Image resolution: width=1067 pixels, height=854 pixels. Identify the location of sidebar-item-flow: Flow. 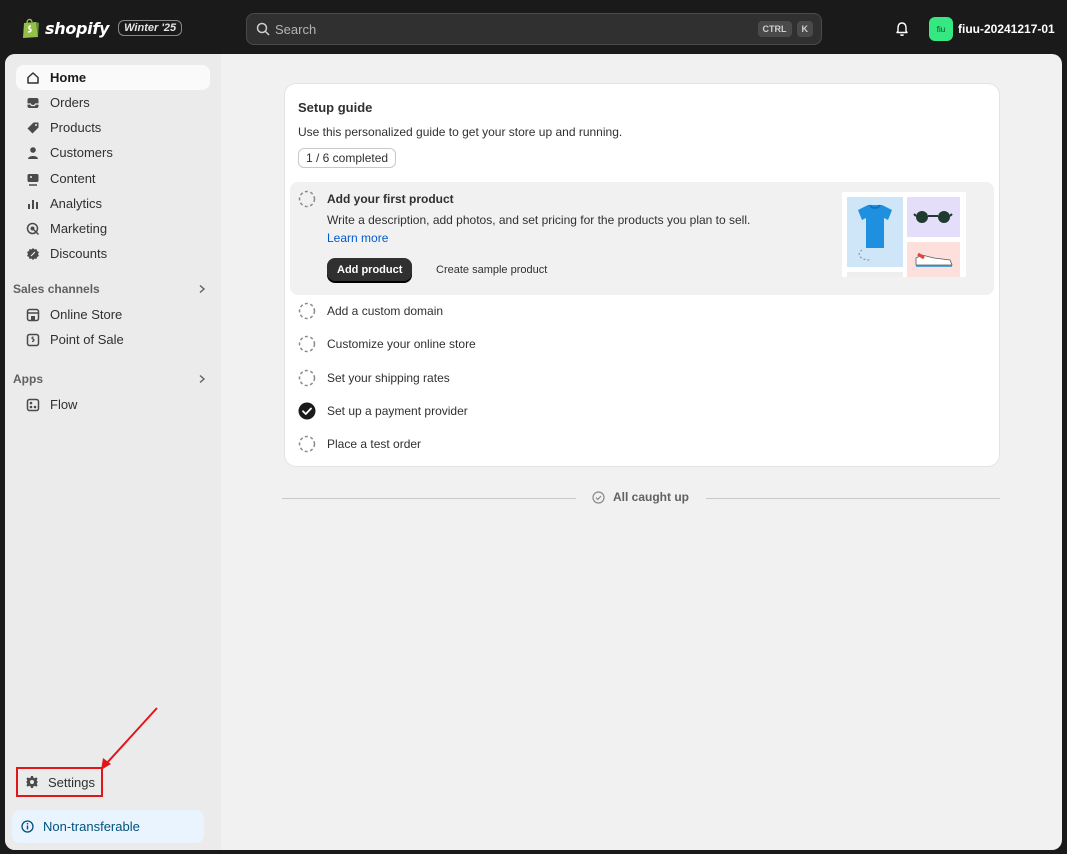
(113, 404).